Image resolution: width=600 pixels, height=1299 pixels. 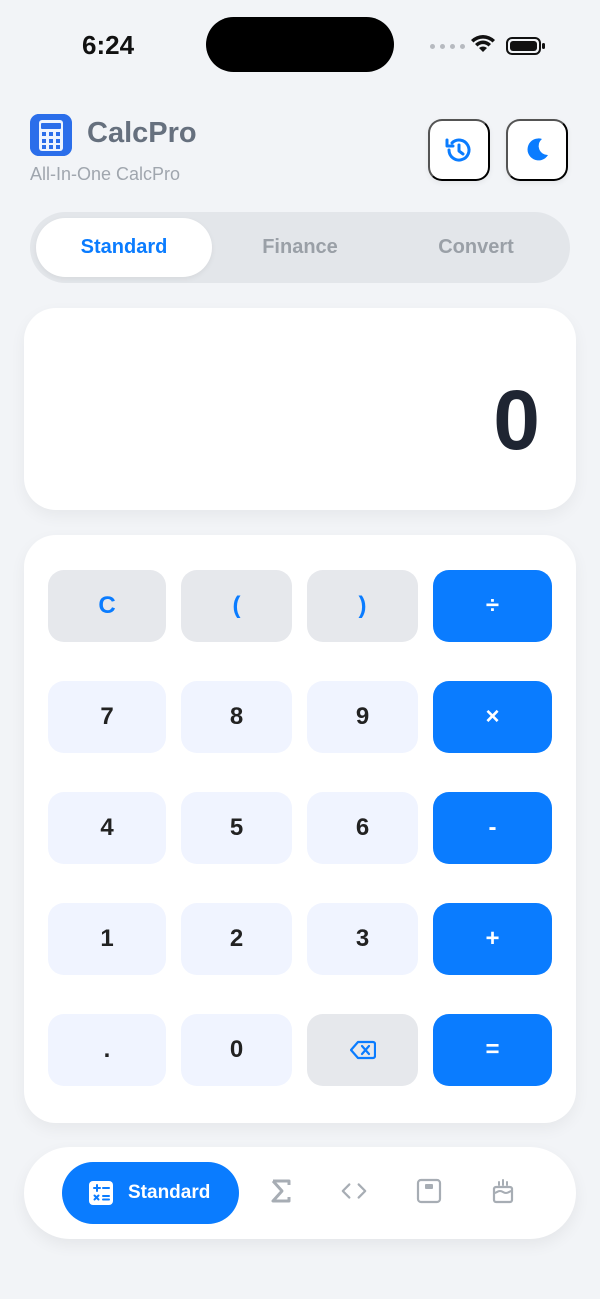 I want to click on digit-7-button: 7, so click(x=107, y=717).